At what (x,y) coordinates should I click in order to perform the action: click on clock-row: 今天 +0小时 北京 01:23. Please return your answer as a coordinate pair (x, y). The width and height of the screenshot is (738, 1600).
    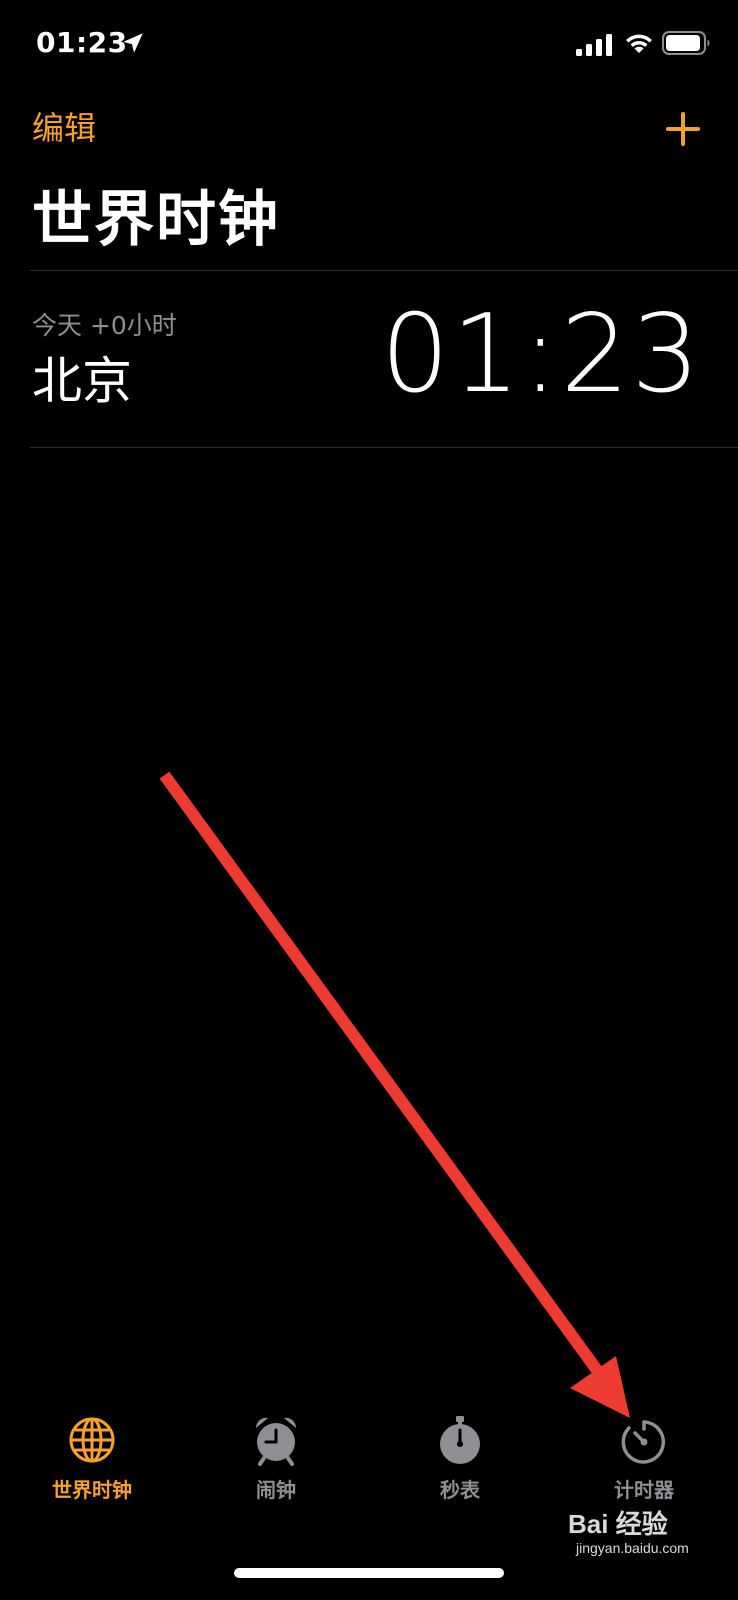
    Looking at the image, I should click on (369, 359).